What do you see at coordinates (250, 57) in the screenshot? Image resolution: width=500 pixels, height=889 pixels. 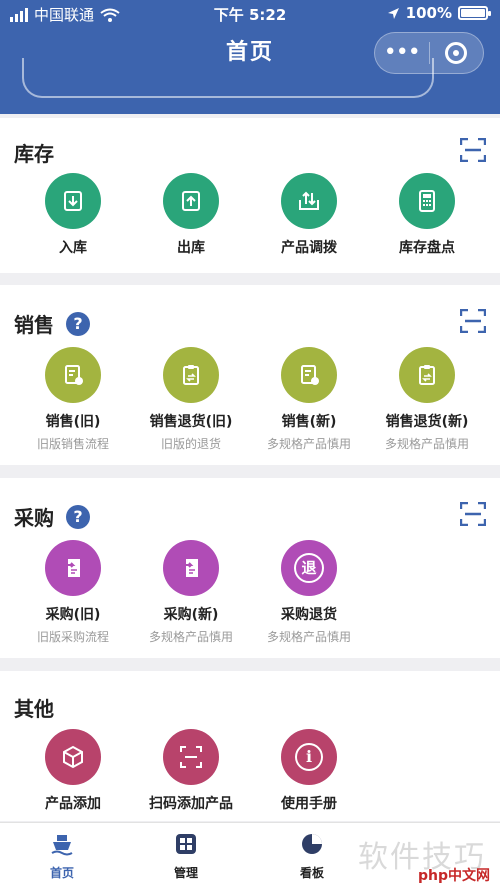 I see `app-header: 中国联通 下午 5:22 100% 首页 •••` at bounding box center [250, 57].